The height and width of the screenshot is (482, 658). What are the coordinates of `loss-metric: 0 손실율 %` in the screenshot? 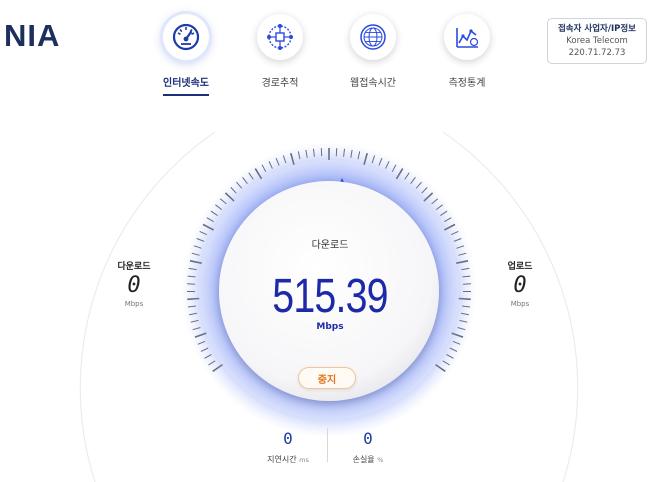 It's located at (368, 447).